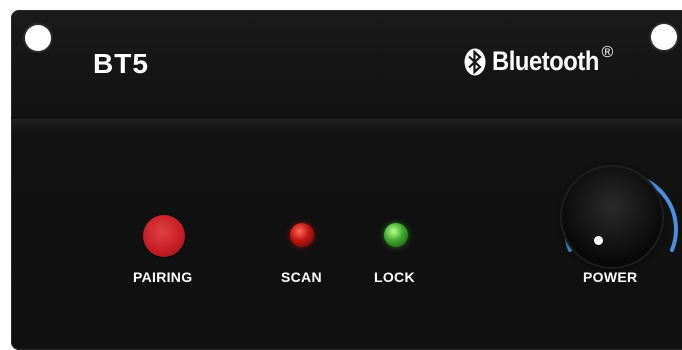  What do you see at coordinates (664, 37) in the screenshot?
I see `mounting-hole-right` at bounding box center [664, 37].